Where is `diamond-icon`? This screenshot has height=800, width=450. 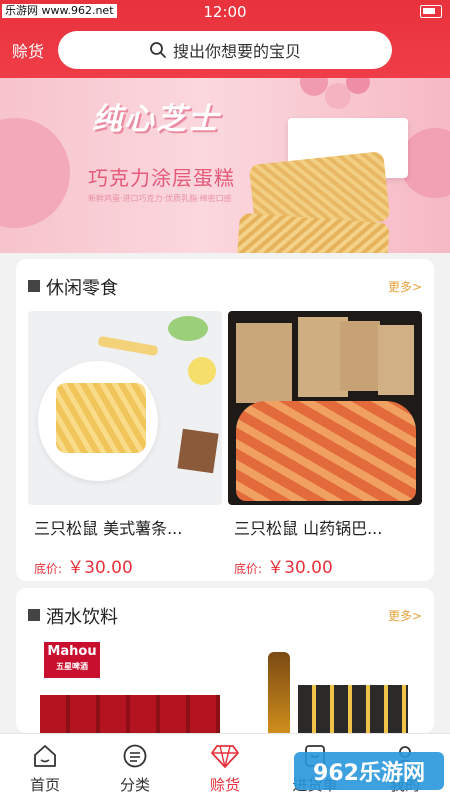
diamond-icon is located at coordinates (225, 756).